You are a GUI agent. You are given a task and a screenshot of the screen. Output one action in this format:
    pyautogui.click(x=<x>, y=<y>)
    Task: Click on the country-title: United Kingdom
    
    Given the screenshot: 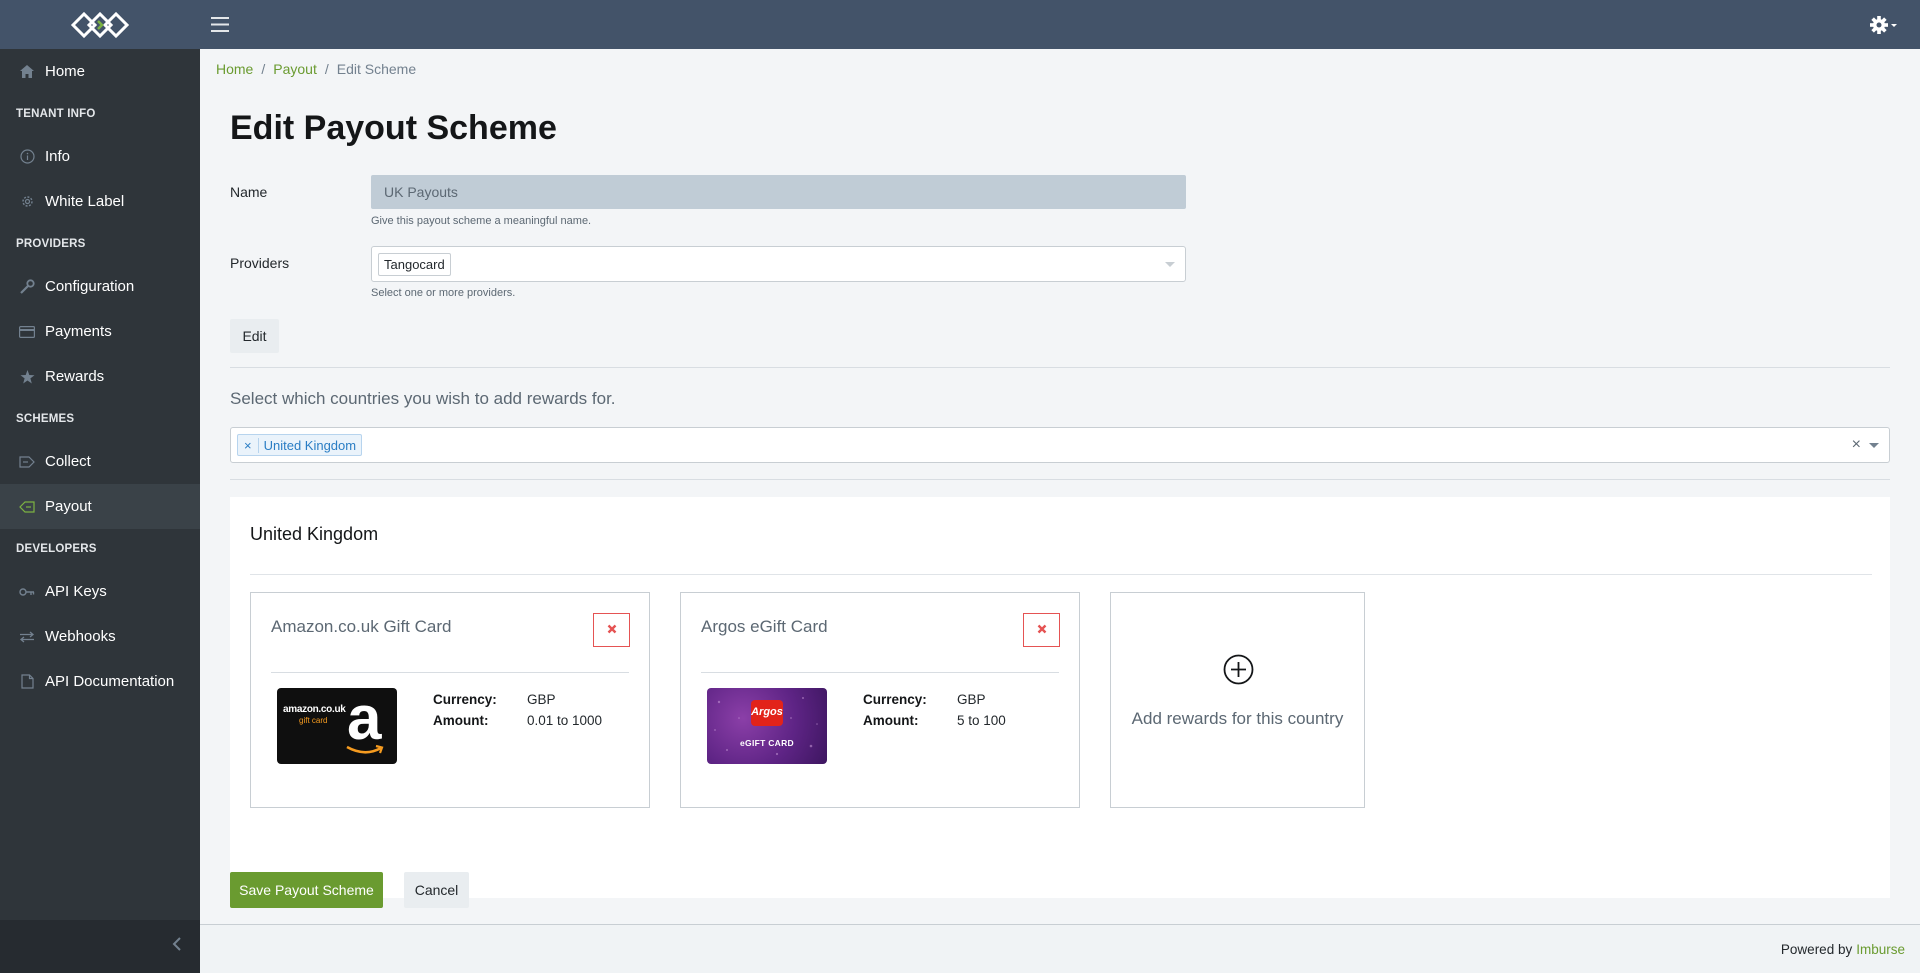 What is the action you would take?
    pyautogui.click(x=314, y=534)
    